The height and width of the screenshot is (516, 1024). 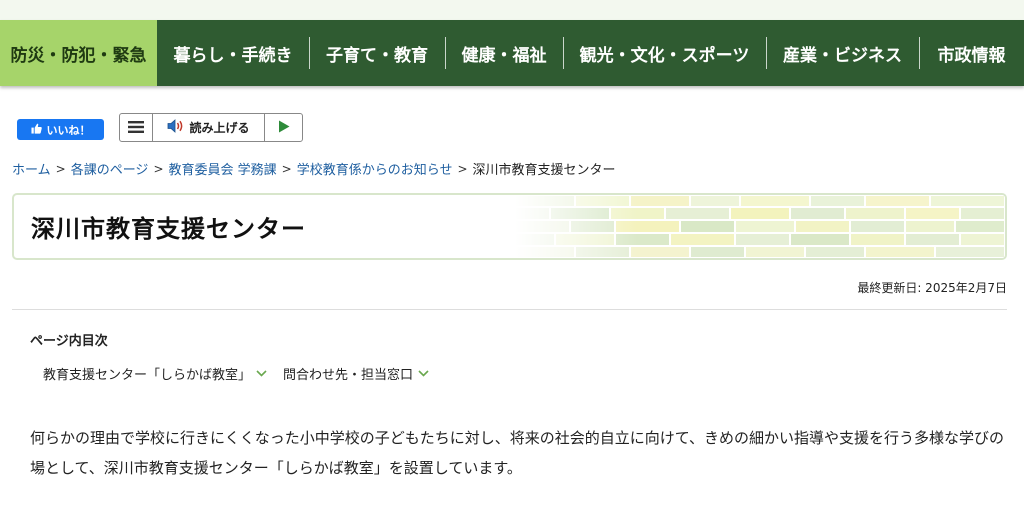 What do you see at coordinates (544, 170) in the screenshot?
I see `breadcrumb-current: 深川市教育支援センター` at bounding box center [544, 170].